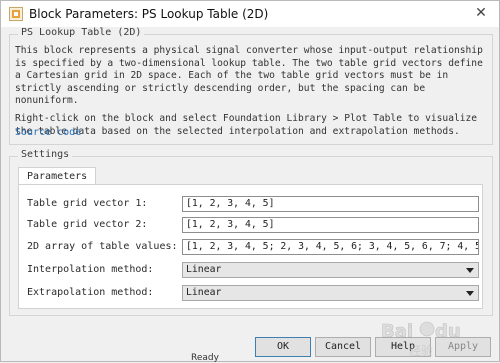 The image size is (500, 363). What do you see at coordinates (204, 292) in the screenshot?
I see `extrapolation-method-value: Linear` at bounding box center [204, 292].